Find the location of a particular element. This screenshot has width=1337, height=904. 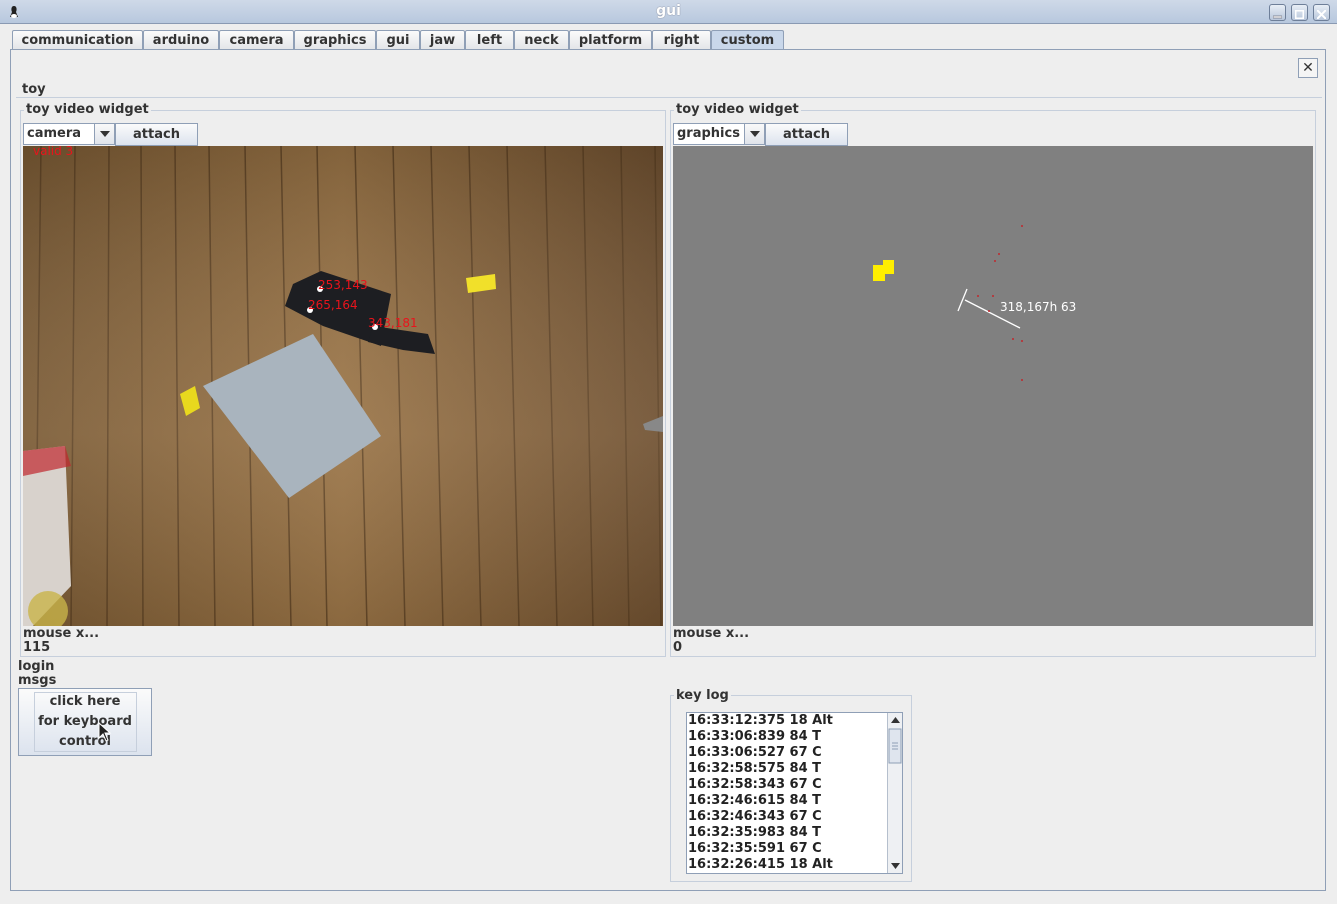

tracking-point-label: 265,164 is located at coordinates (333, 305).